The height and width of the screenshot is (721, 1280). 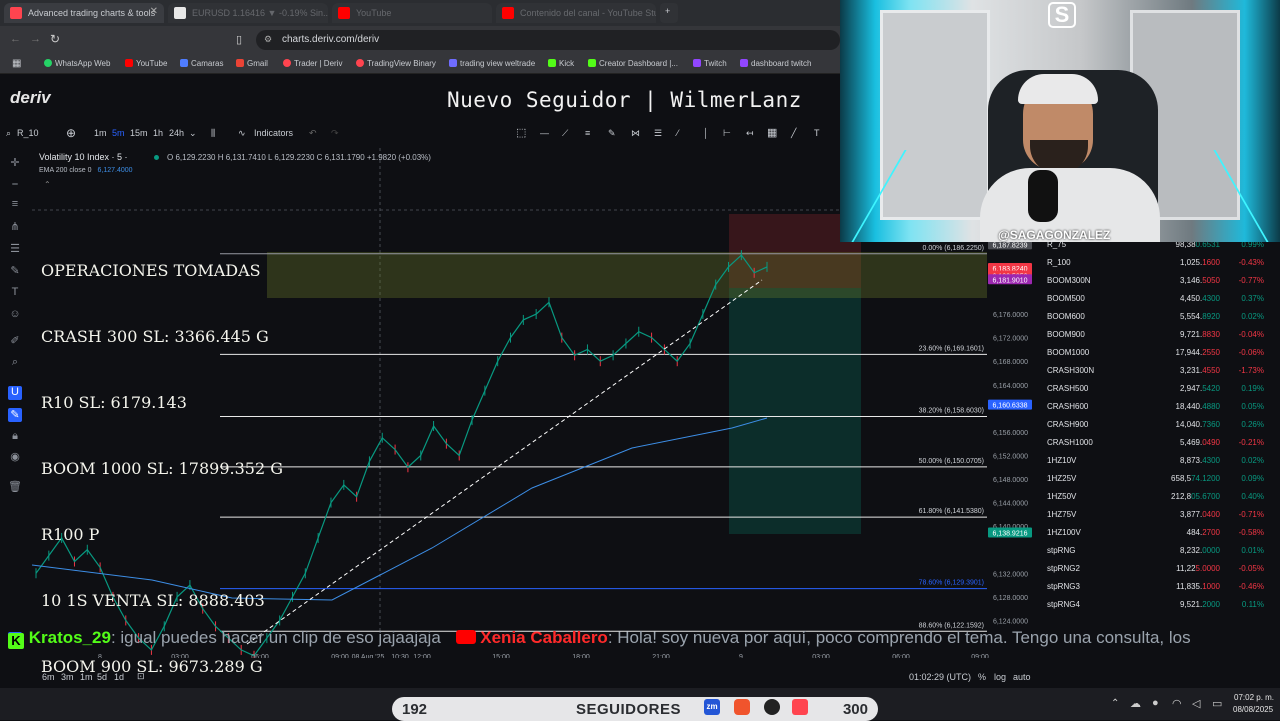 I want to click on back-icon: ←, so click(x=15, y=39).